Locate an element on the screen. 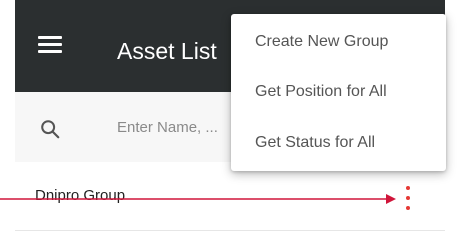 This screenshot has width=465, height=240. page-margin is located at coordinates (455, 120).